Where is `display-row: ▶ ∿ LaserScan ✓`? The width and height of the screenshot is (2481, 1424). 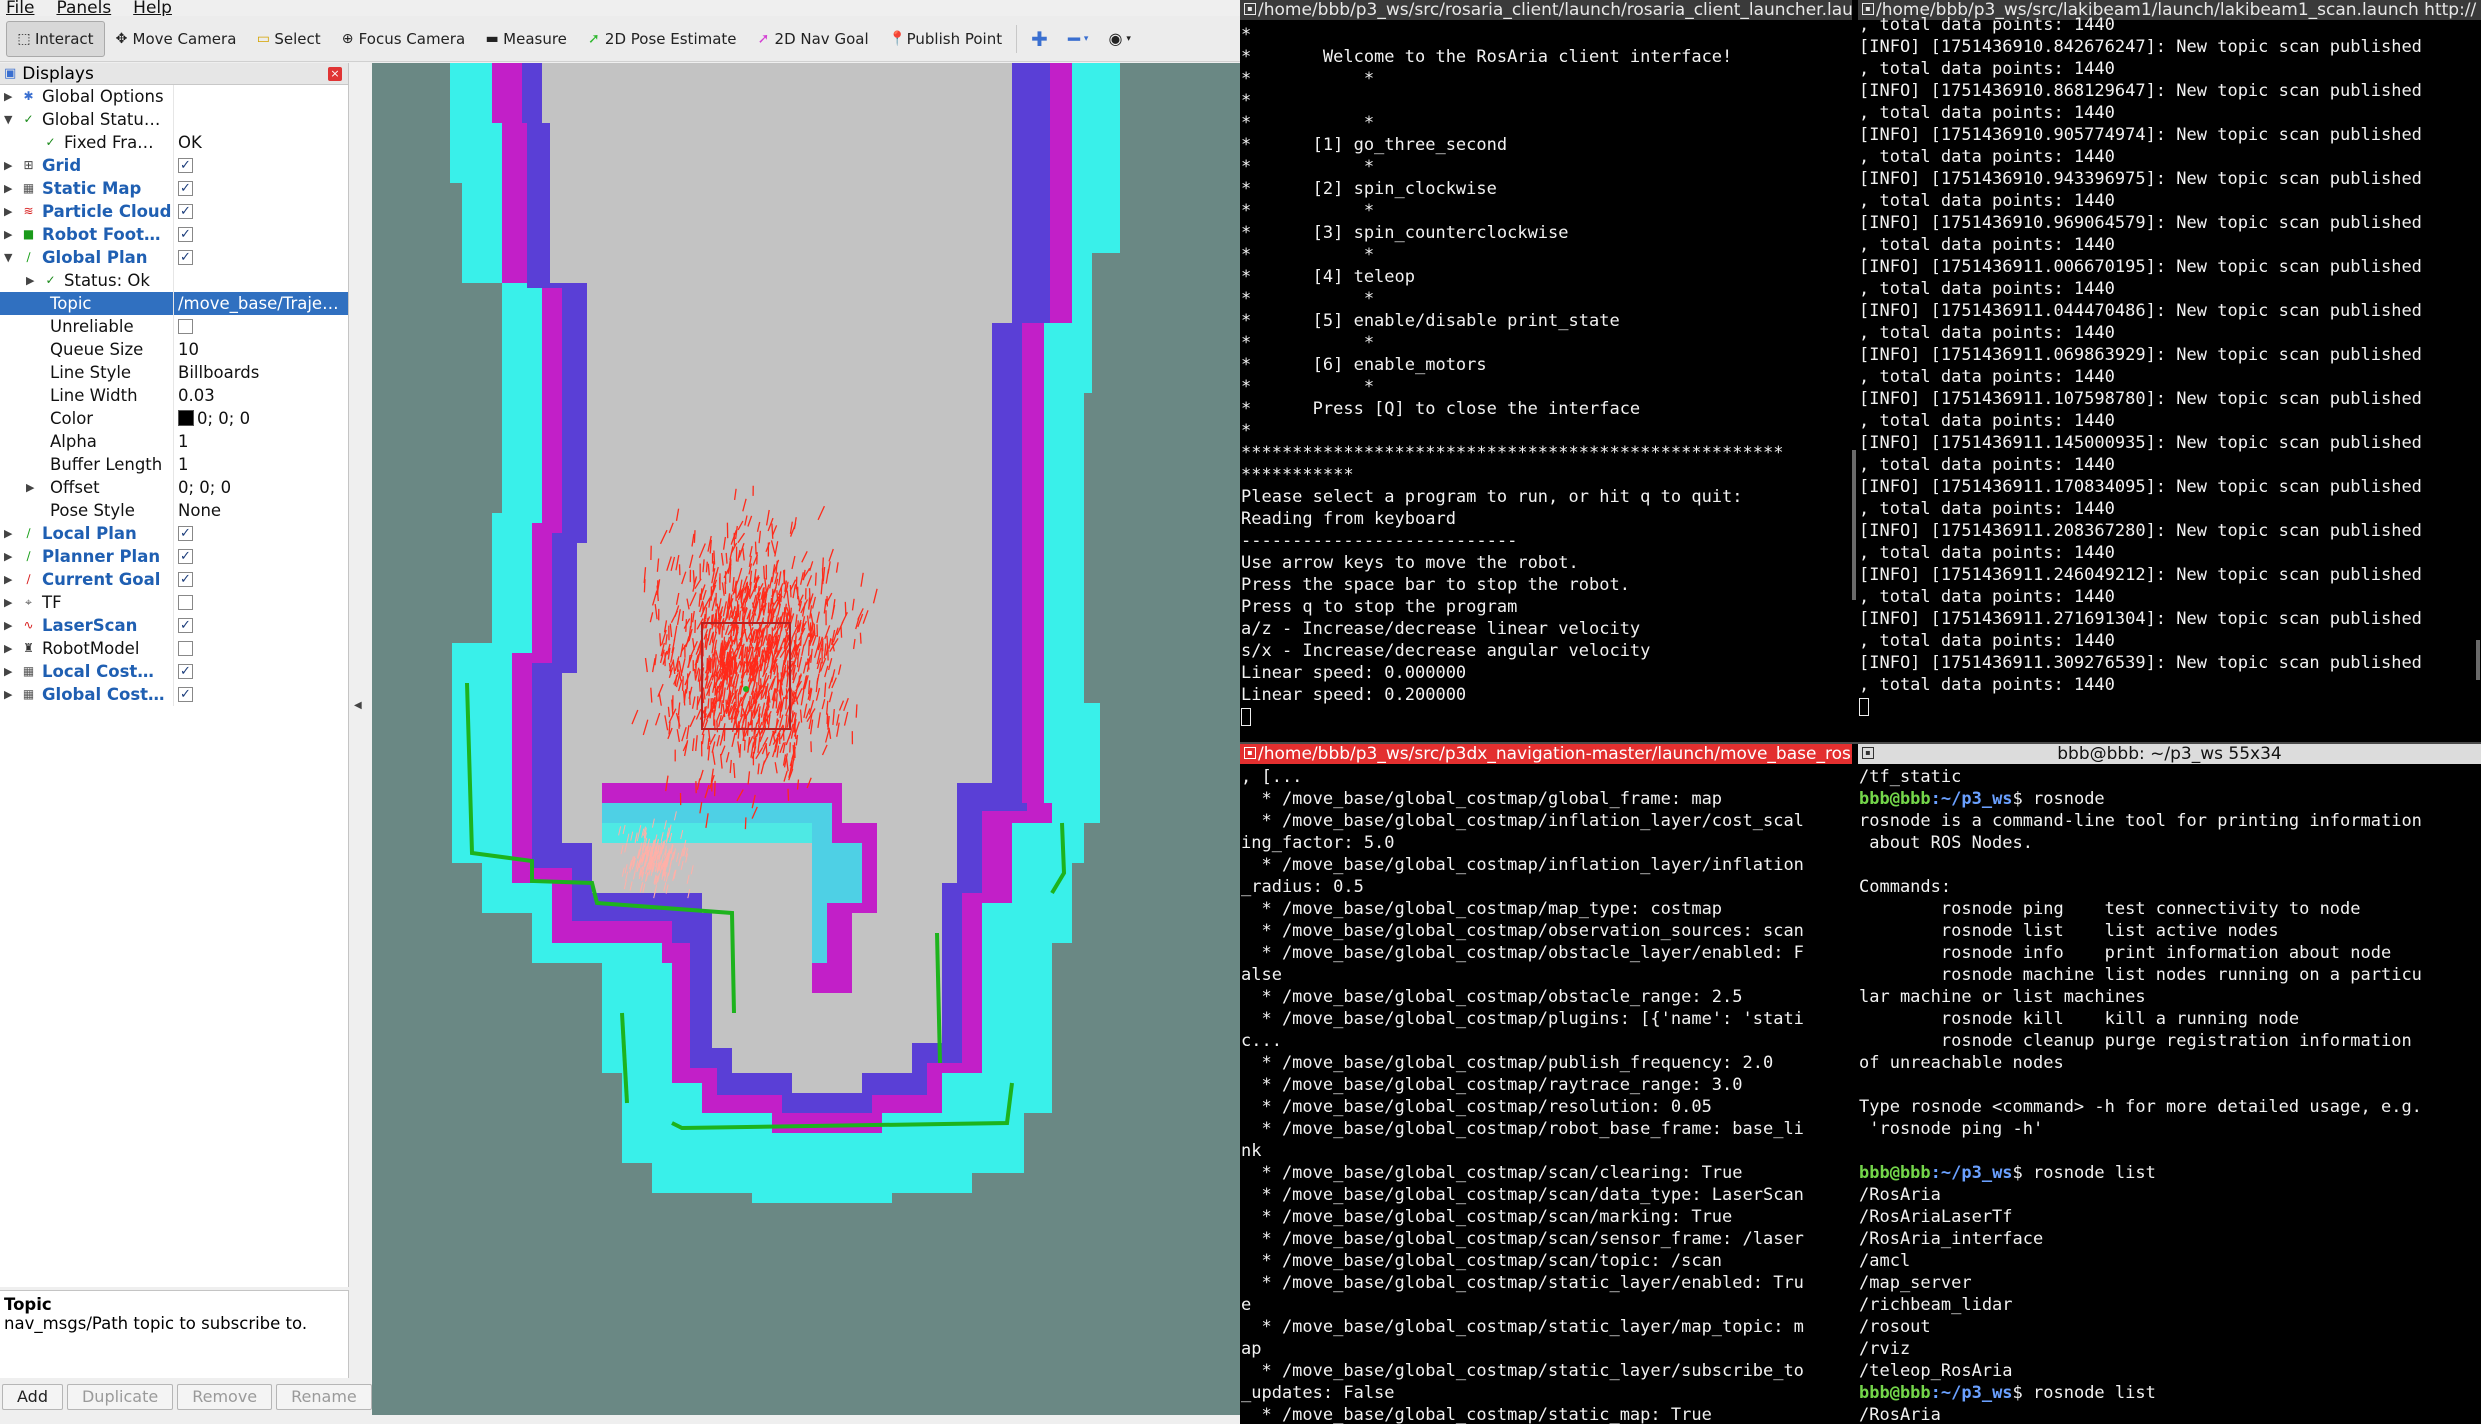
display-row: ▶ ∿ LaserScan ✓ is located at coordinates (174, 625).